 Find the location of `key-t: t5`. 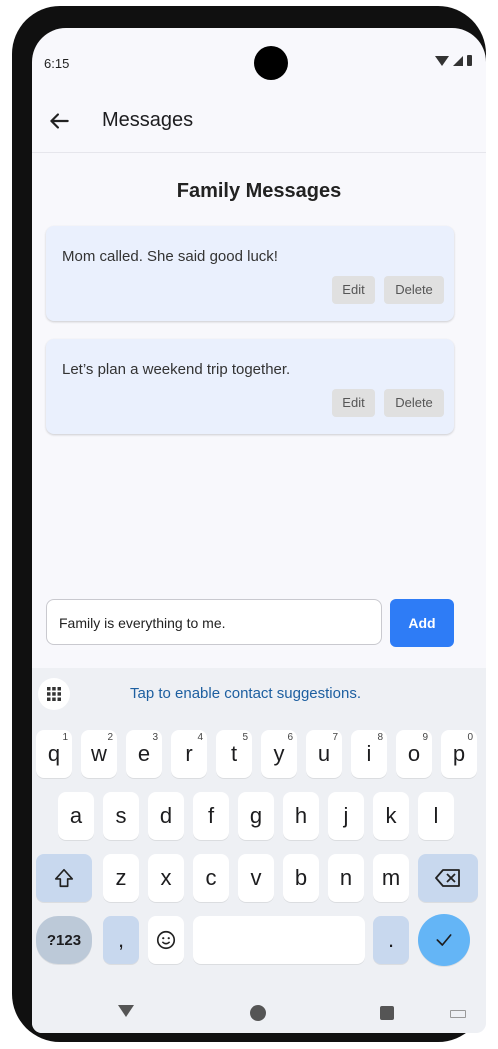

key-t: t5 is located at coordinates (234, 754).